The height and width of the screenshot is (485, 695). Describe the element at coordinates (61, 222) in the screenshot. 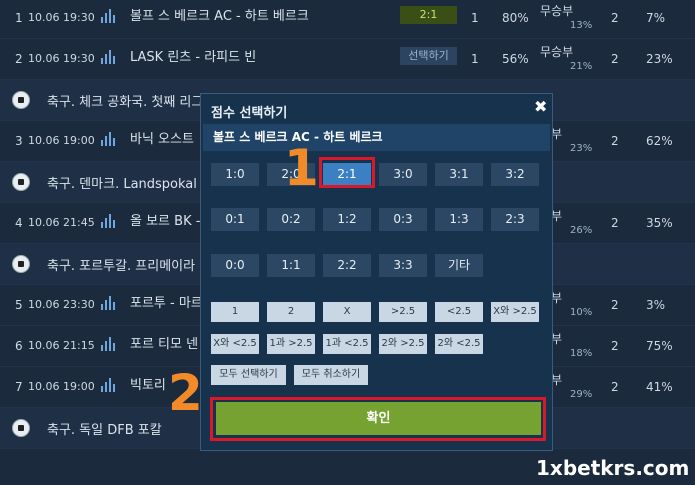

I see `match-time: 10.06 21:45` at that location.